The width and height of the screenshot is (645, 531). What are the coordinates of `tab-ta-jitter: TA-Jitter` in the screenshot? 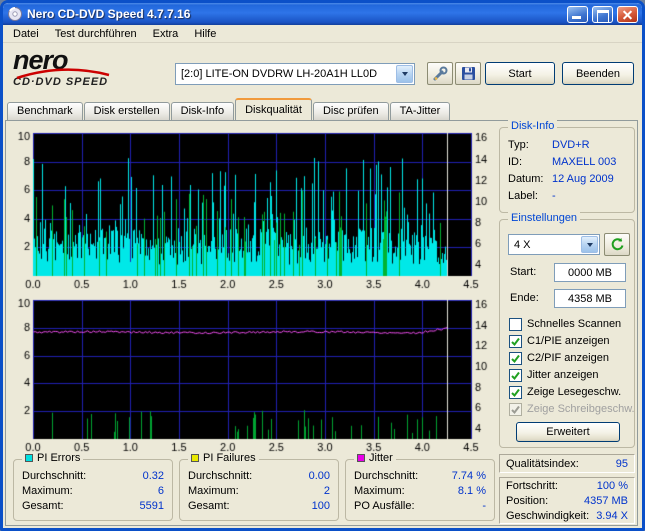 It's located at (420, 111).